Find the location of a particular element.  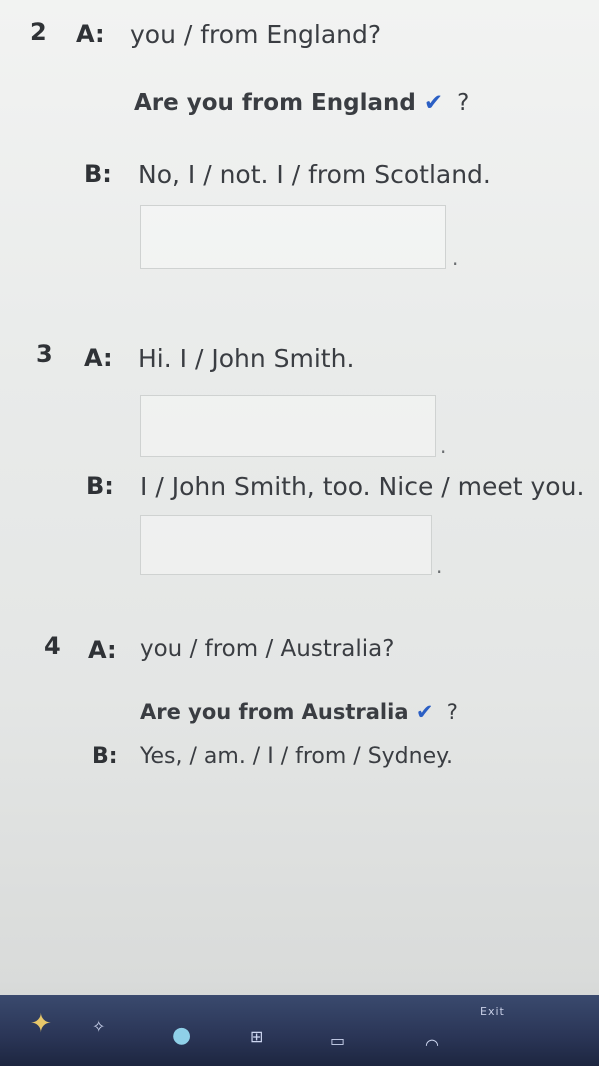

q2-answer-text: Are you from England is located at coordinates (275, 103).